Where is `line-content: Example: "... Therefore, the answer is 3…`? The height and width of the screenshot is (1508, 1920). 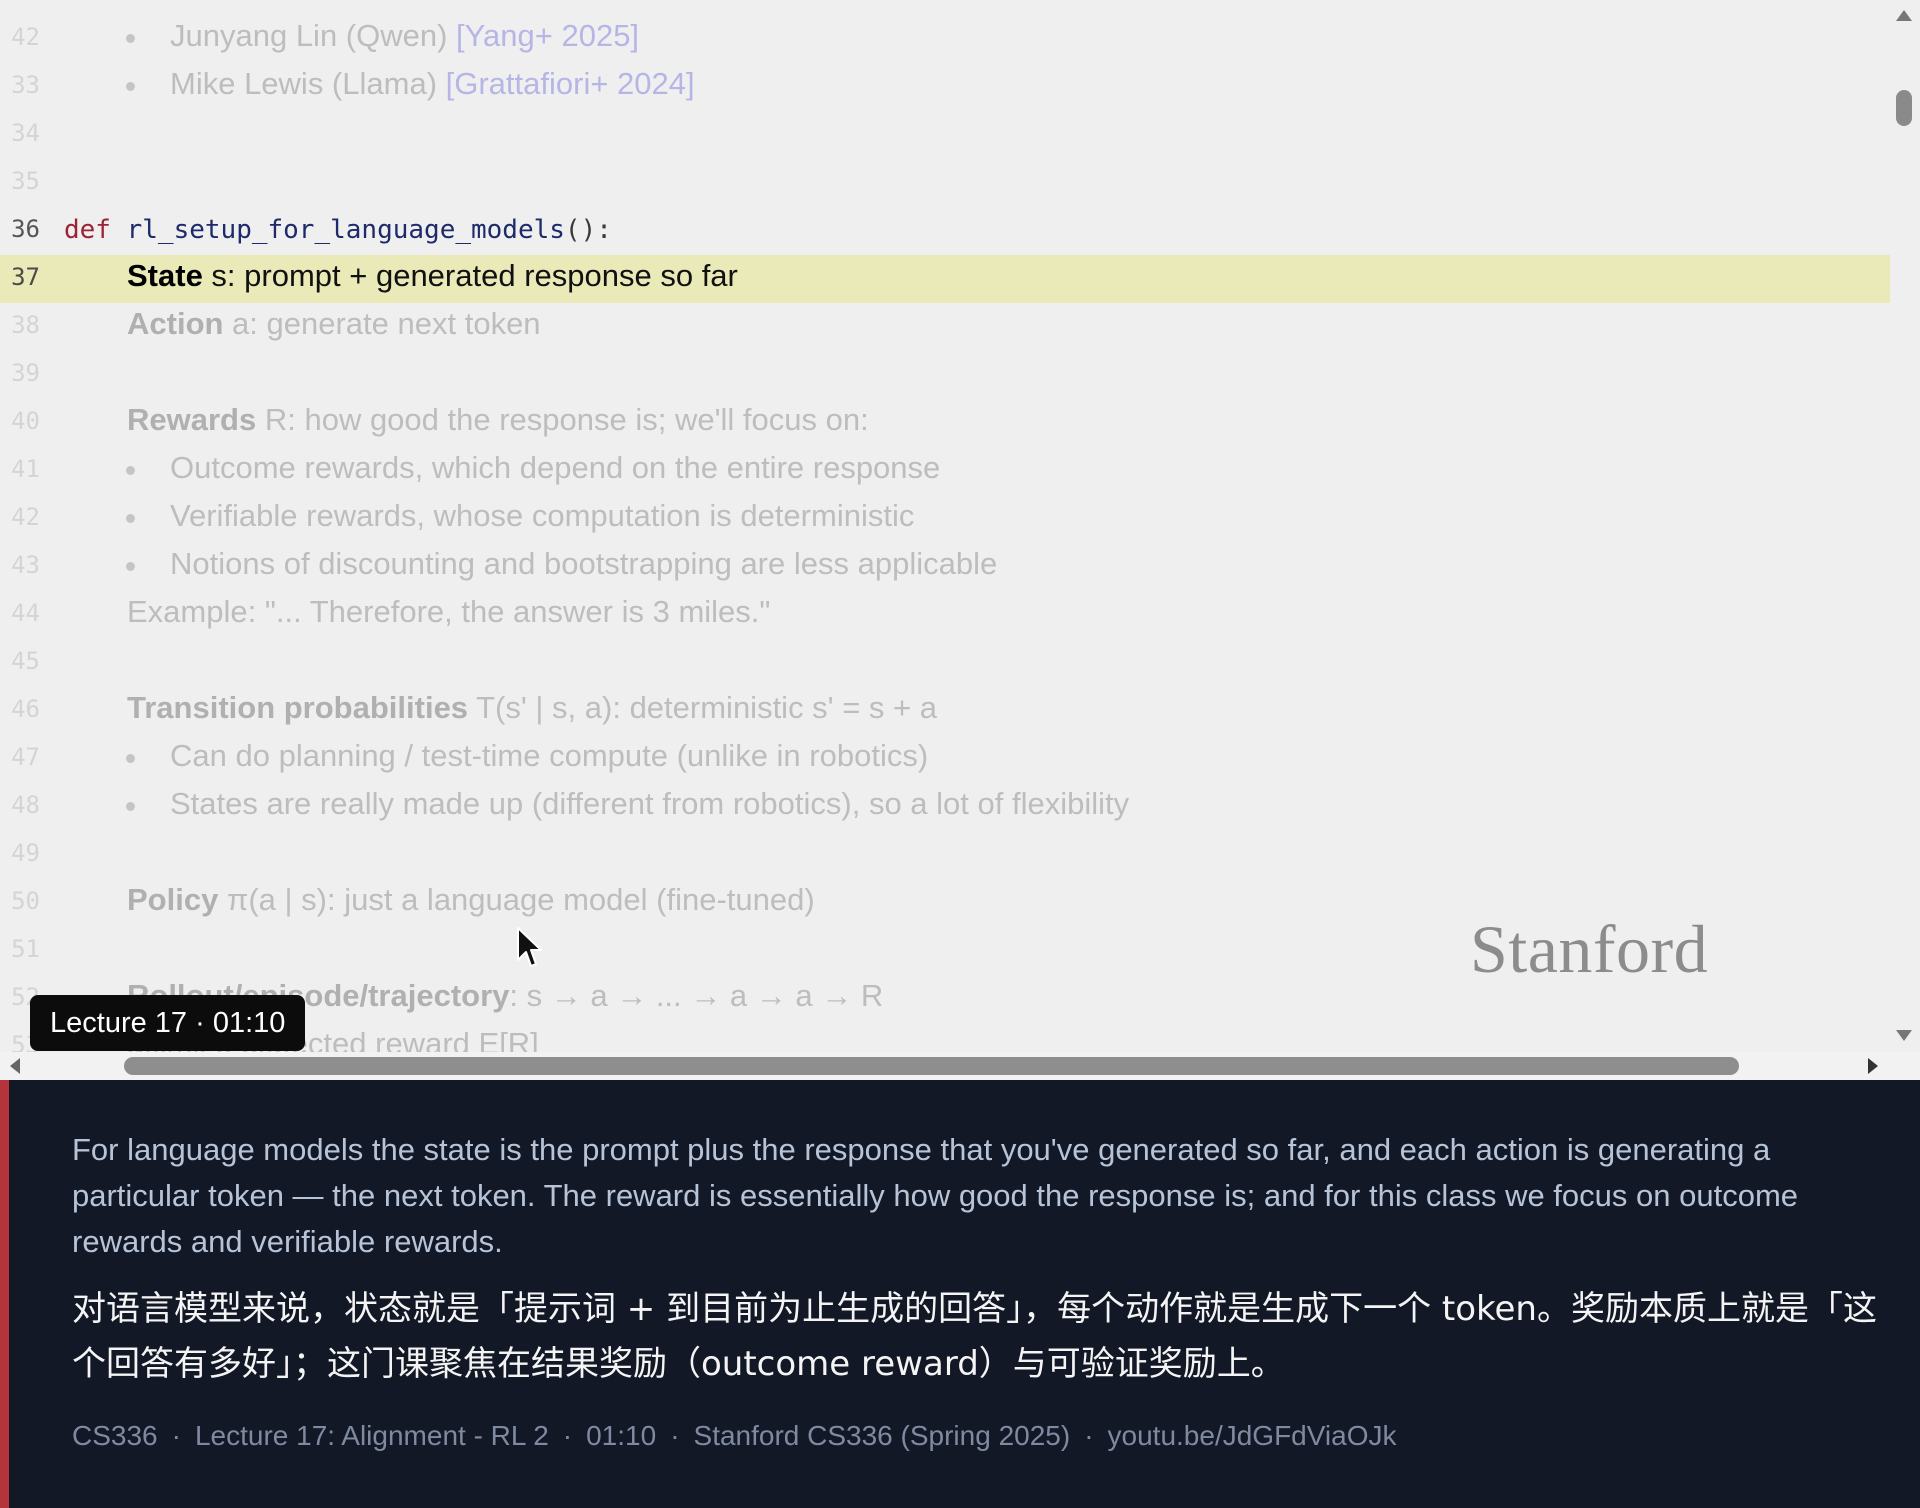 line-content: Example: "... Therefore, the answer is 3… is located at coordinates (448, 612).